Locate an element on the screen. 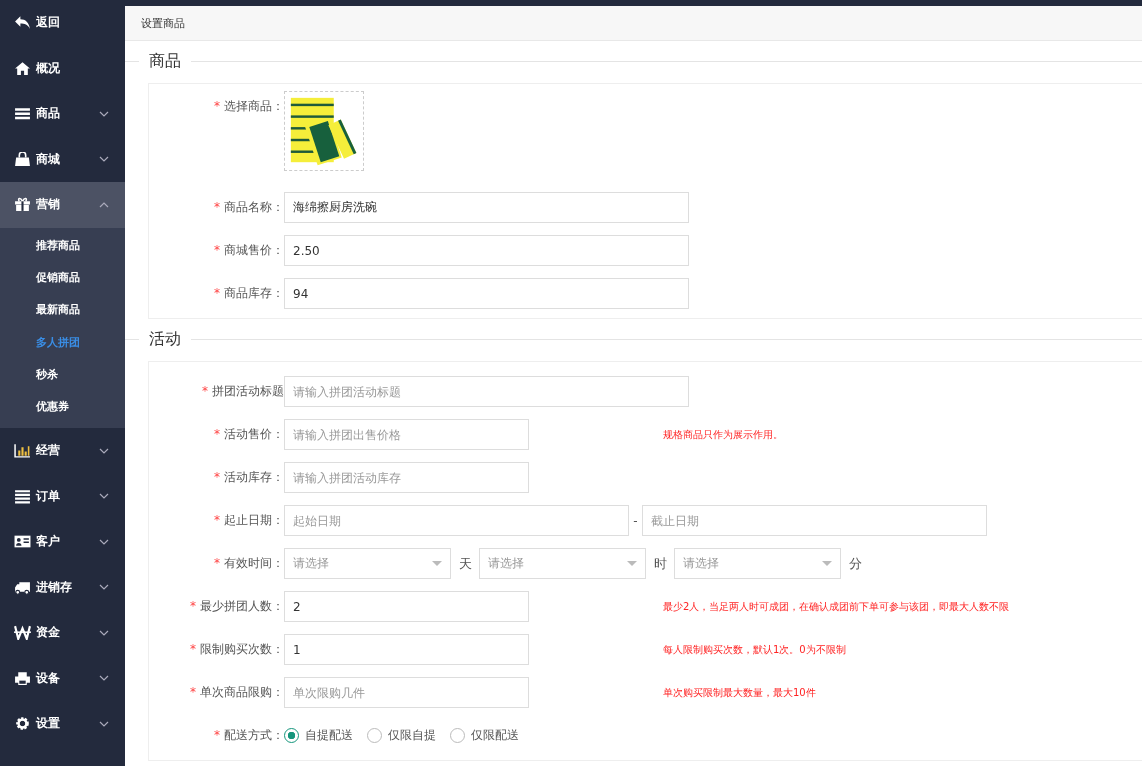  unit-label: 时 is located at coordinates (660, 563).